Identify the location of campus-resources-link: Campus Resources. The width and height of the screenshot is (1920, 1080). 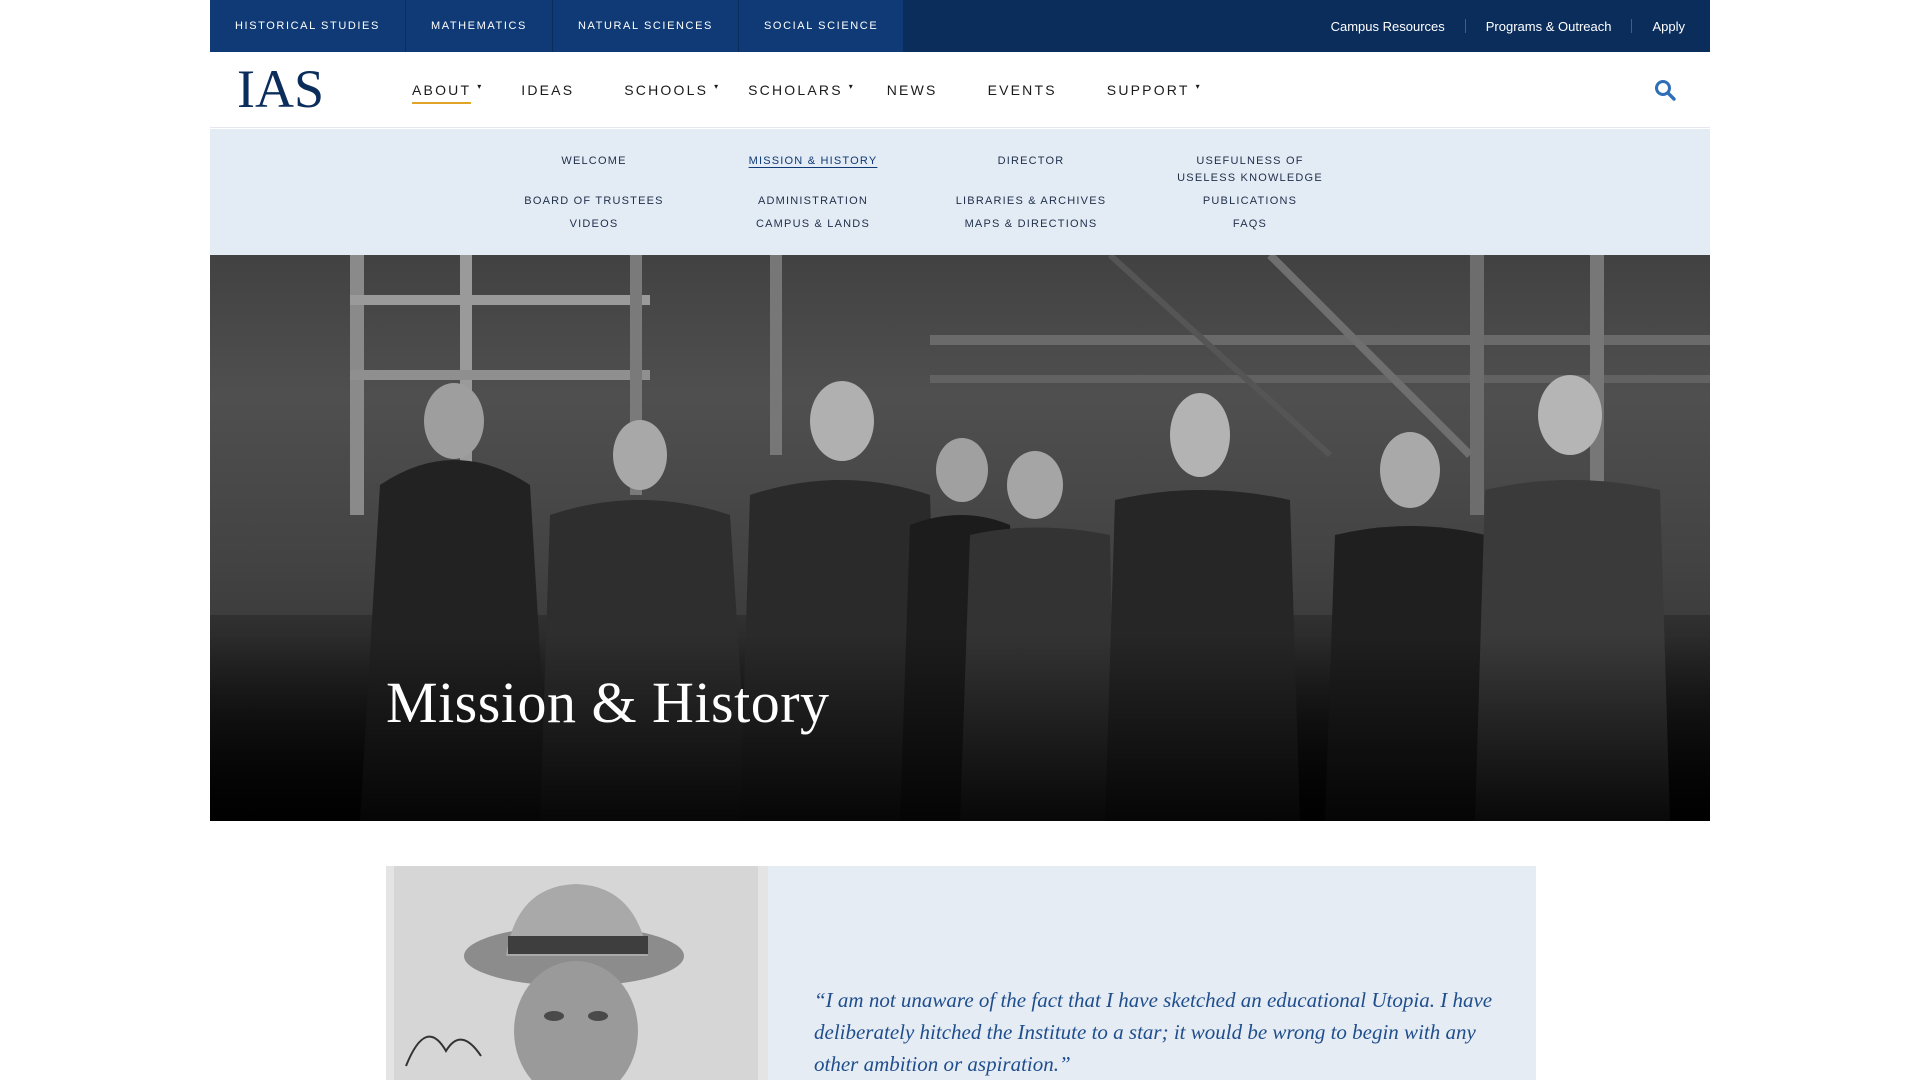
(1388, 26).